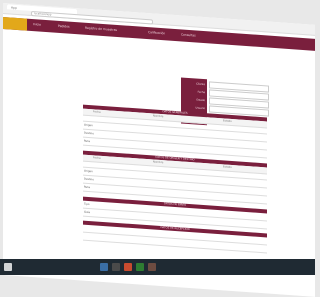 Image resolution: width=320 pixels, height=297 pixels. Describe the element at coordinates (201, 92) in the screenshot. I see `filter-label-fecha: Fecha` at that location.